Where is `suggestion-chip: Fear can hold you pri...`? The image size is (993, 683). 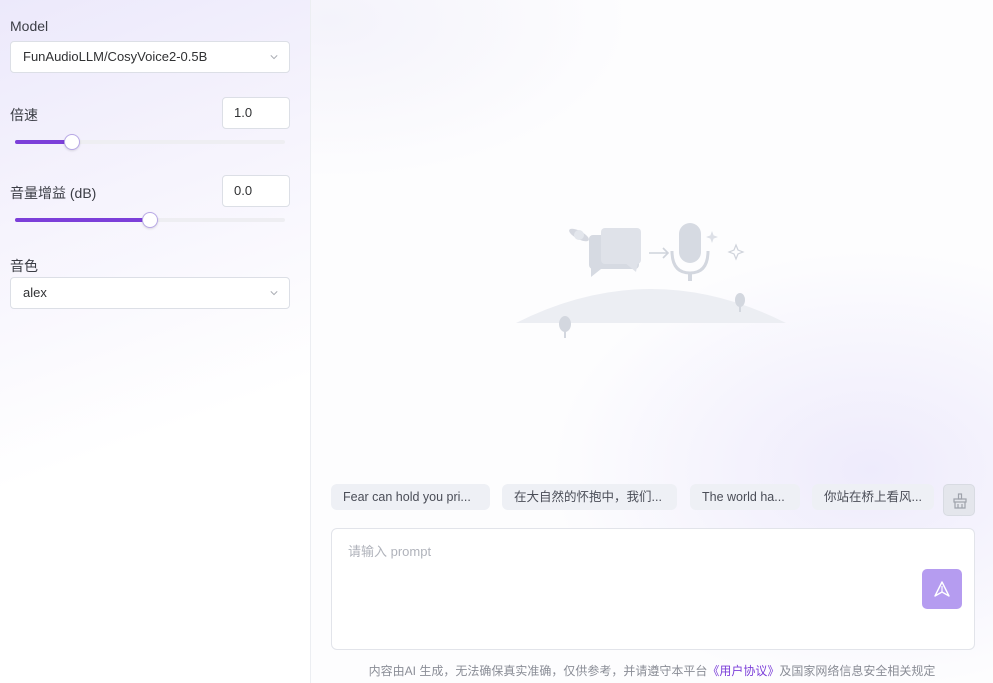 suggestion-chip: Fear can hold you pri... is located at coordinates (410, 497).